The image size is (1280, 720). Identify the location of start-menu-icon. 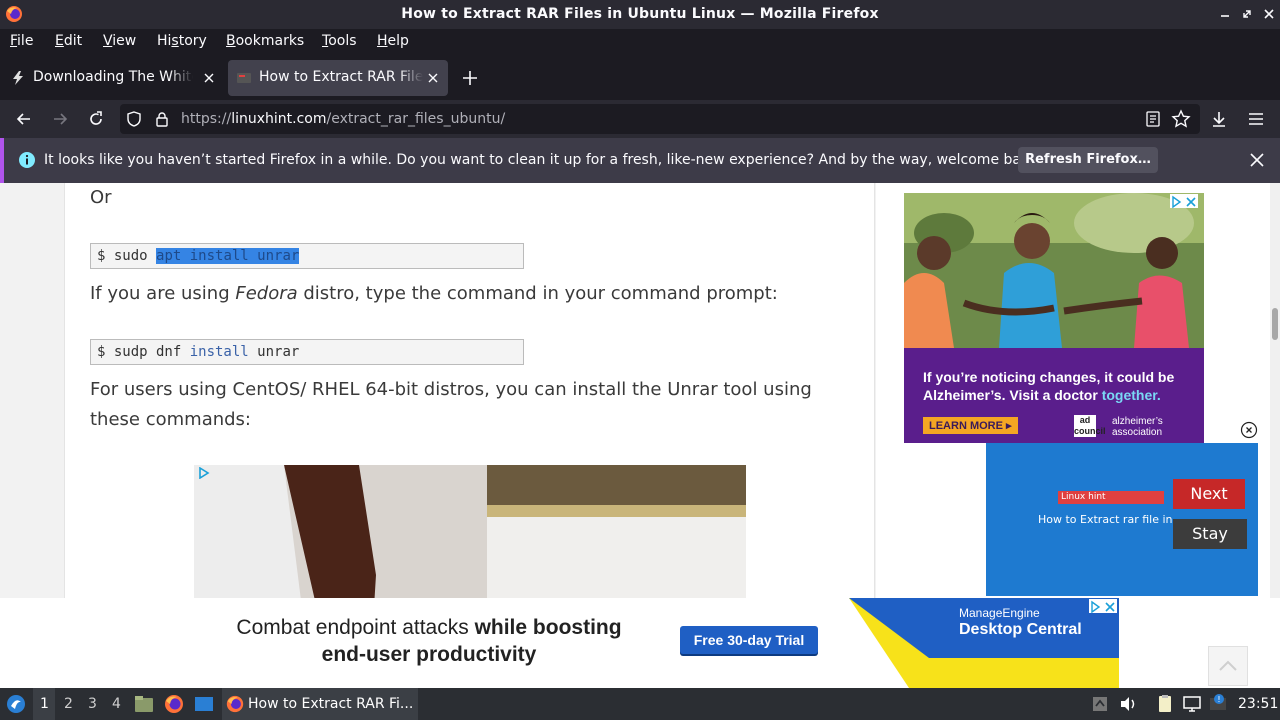
(16, 704).